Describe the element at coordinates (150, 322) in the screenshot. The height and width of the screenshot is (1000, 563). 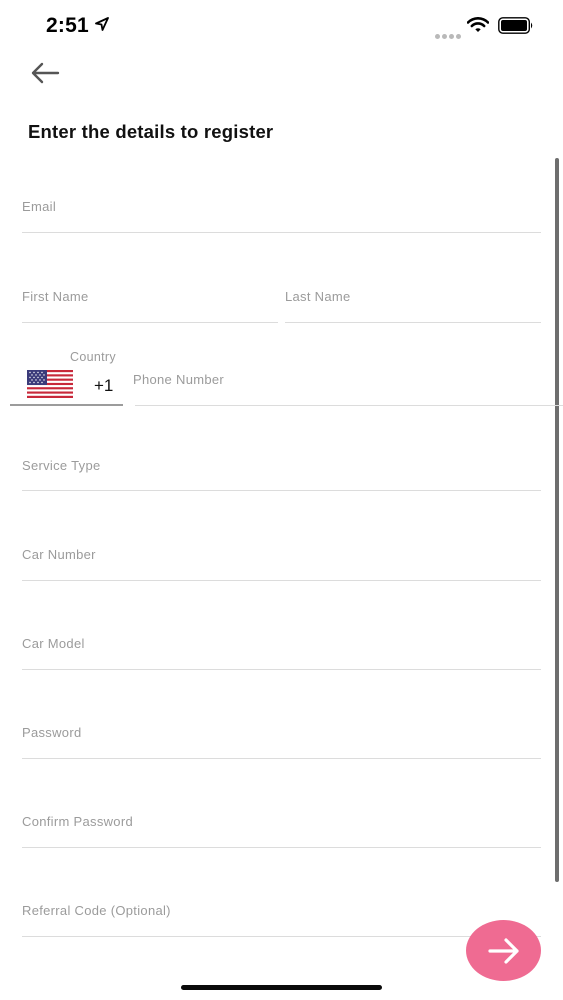
I see `first-name-underline` at that location.